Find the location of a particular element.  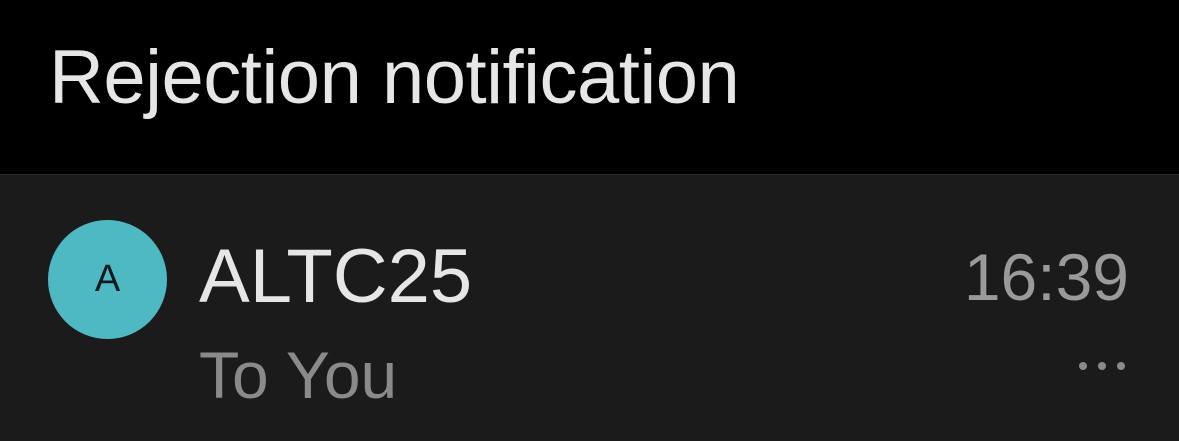

sender-name: ALTC25 is located at coordinates (336, 276).